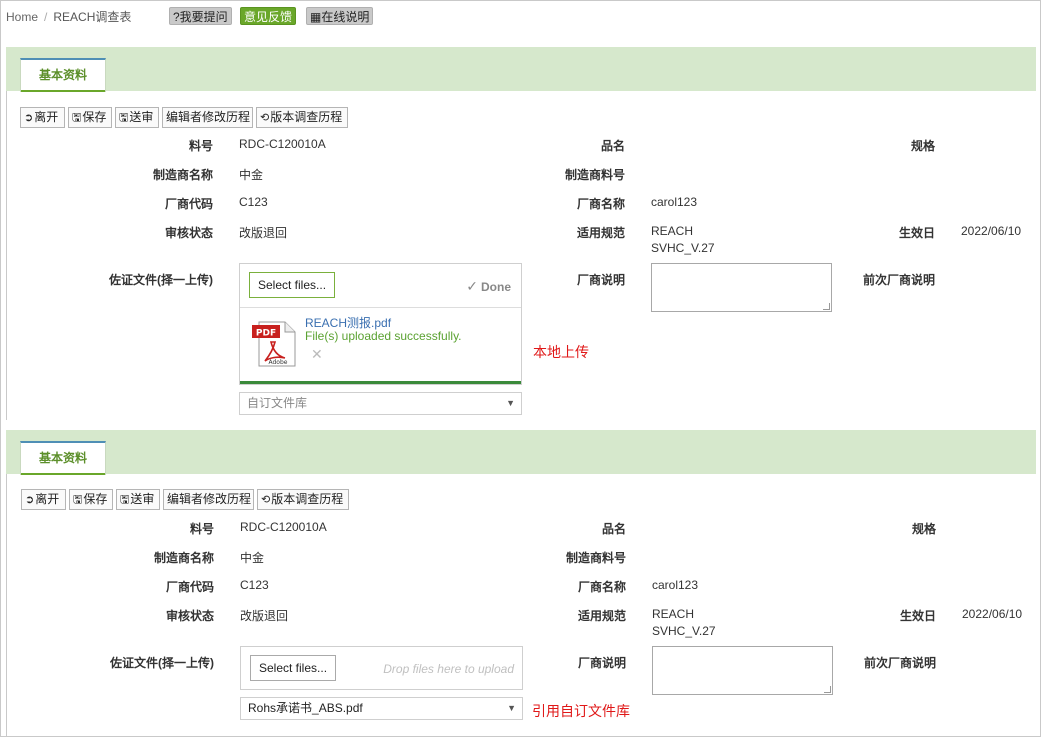 This screenshot has width=1041, height=737. Describe the element at coordinates (266, 334) in the screenshot. I see `pdf-icon-badge-text: PDF` at that location.